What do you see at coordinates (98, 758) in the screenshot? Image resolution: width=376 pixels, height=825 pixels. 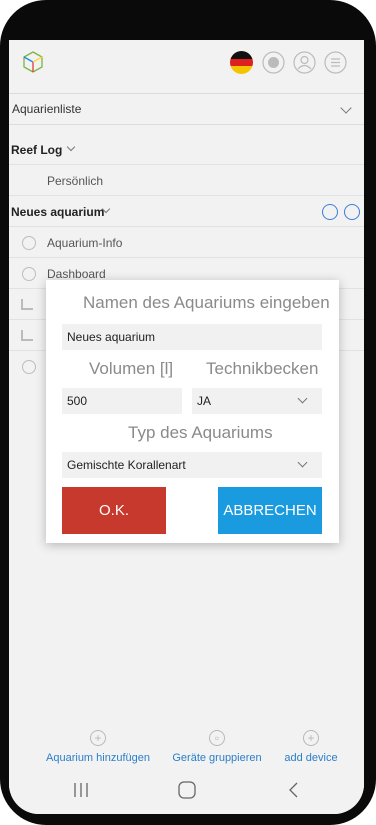 I see `add-aquarium-label: Aquarium hinzufügen` at bounding box center [98, 758].